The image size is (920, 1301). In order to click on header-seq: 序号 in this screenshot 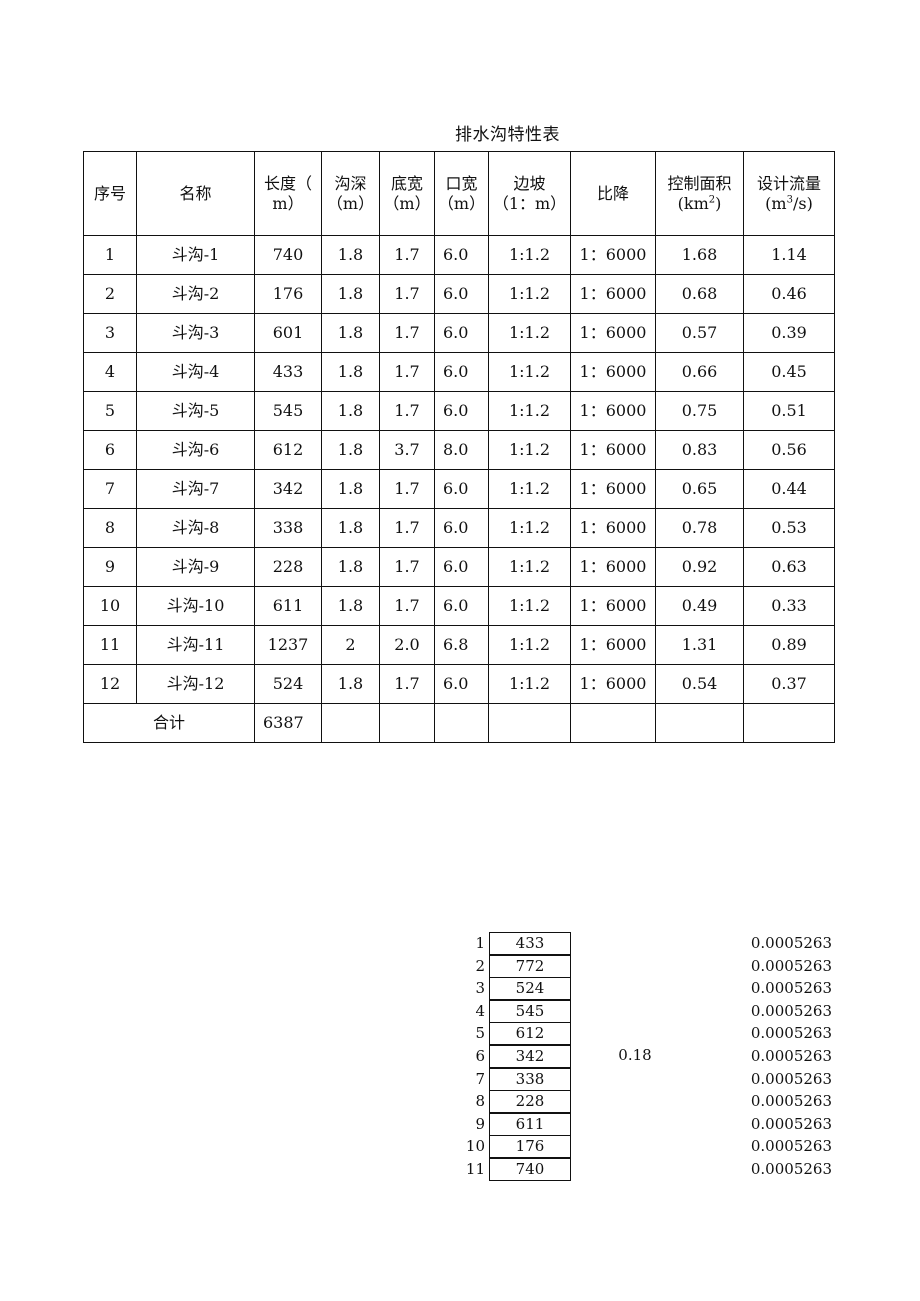, I will do `click(110, 193)`.